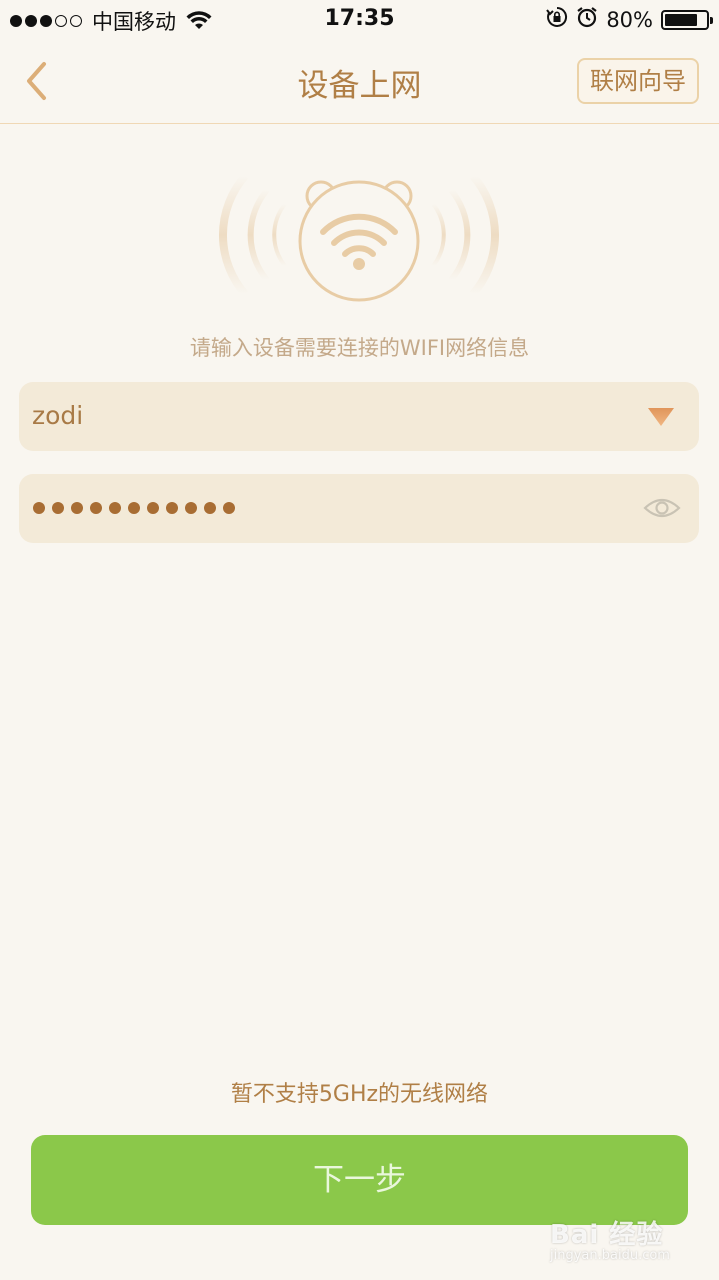  What do you see at coordinates (359, 1094) in the screenshot?
I see `5ghz-note: 暂不支持5GHz的无线网络` at bounding box center [359, 1094].